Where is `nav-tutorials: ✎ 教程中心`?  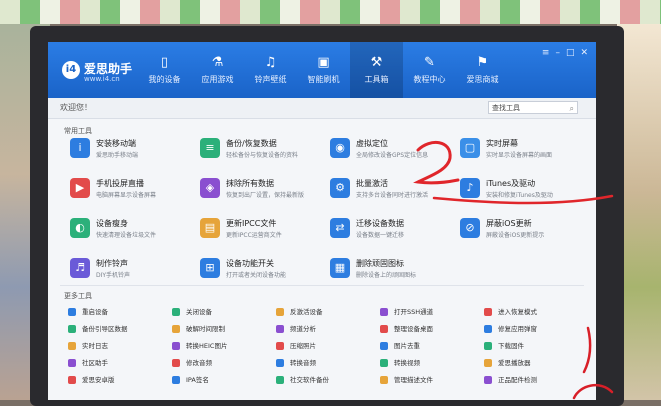
nav-tutorials: ✎ 教程中心 is located at coordinates (429, 70).